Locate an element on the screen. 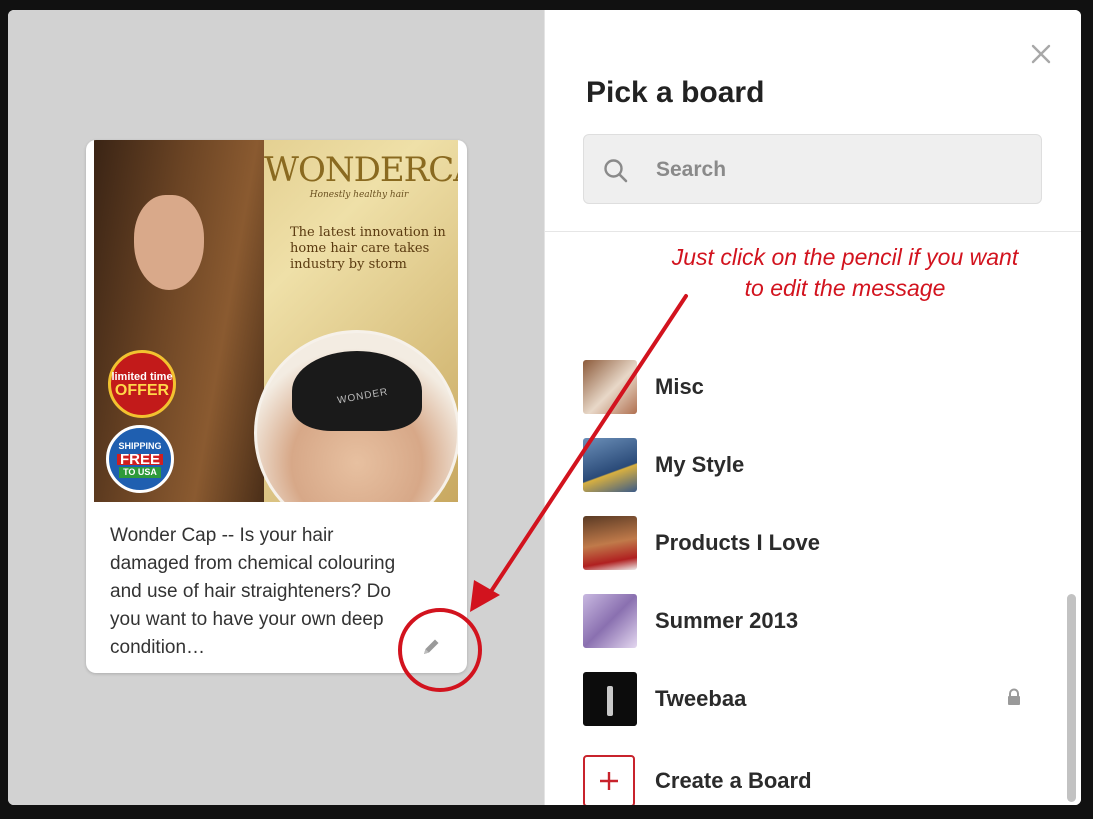 The image size is (1093, 819). board-item-products-i-love: Products I Love is located at coordinates (803, 543).